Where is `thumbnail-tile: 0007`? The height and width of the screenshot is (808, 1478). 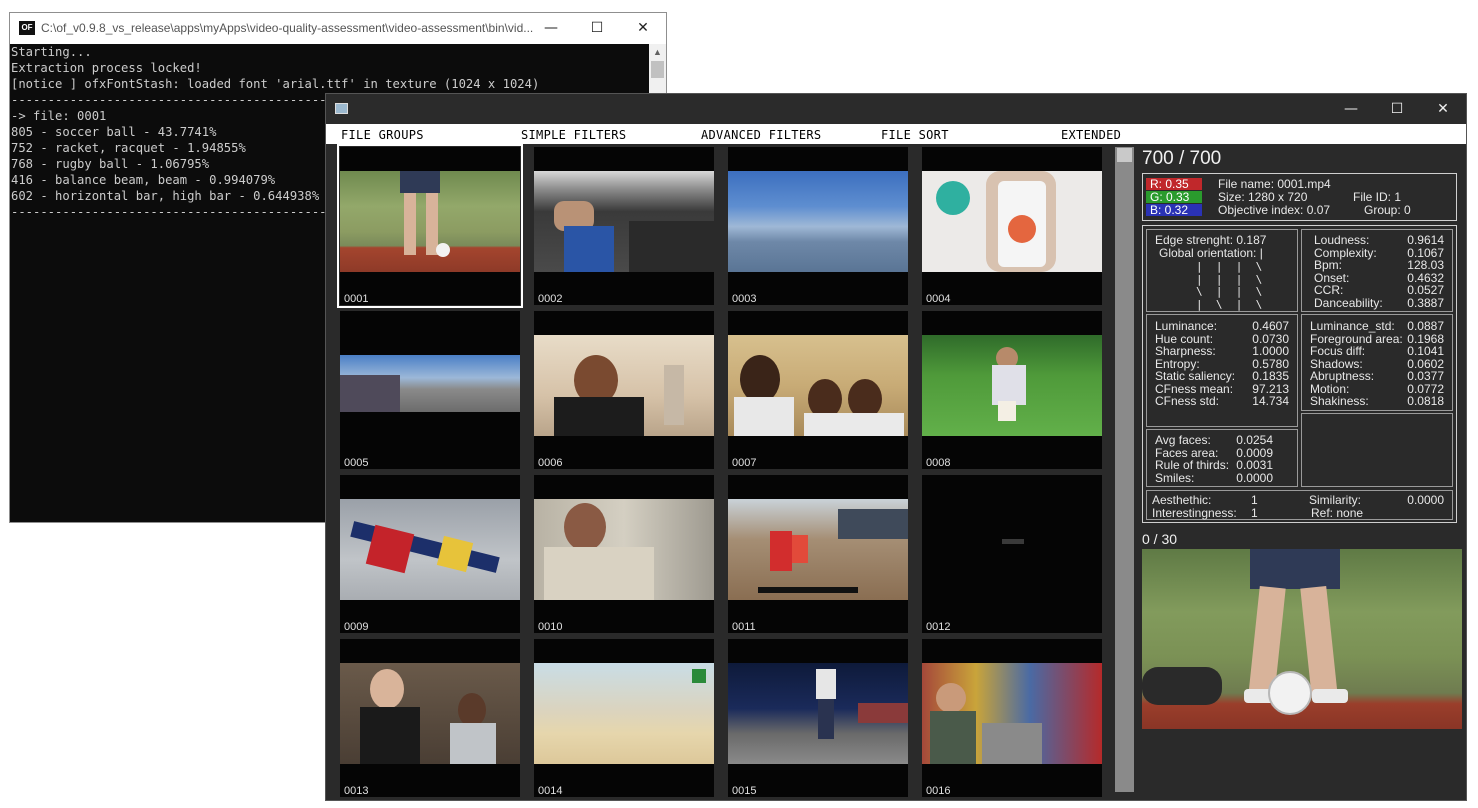
thumbnail-tile: 0007 is located at coordinates (818, 390).